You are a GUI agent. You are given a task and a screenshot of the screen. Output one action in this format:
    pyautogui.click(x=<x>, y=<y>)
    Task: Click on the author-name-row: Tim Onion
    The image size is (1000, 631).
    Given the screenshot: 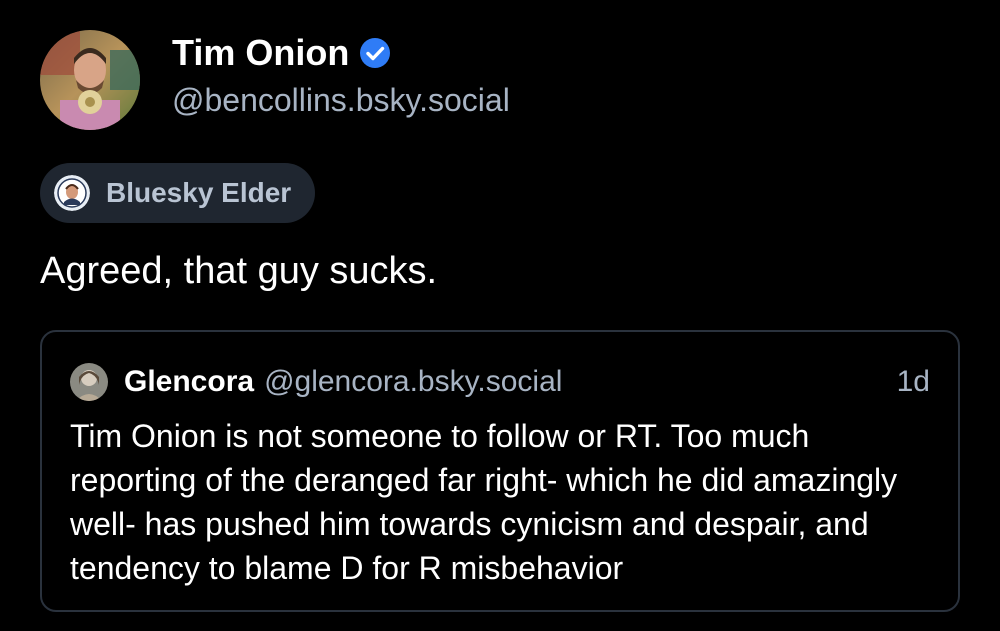 What is the action you would take?
    pyautogui.click(x=341, y=53)
    